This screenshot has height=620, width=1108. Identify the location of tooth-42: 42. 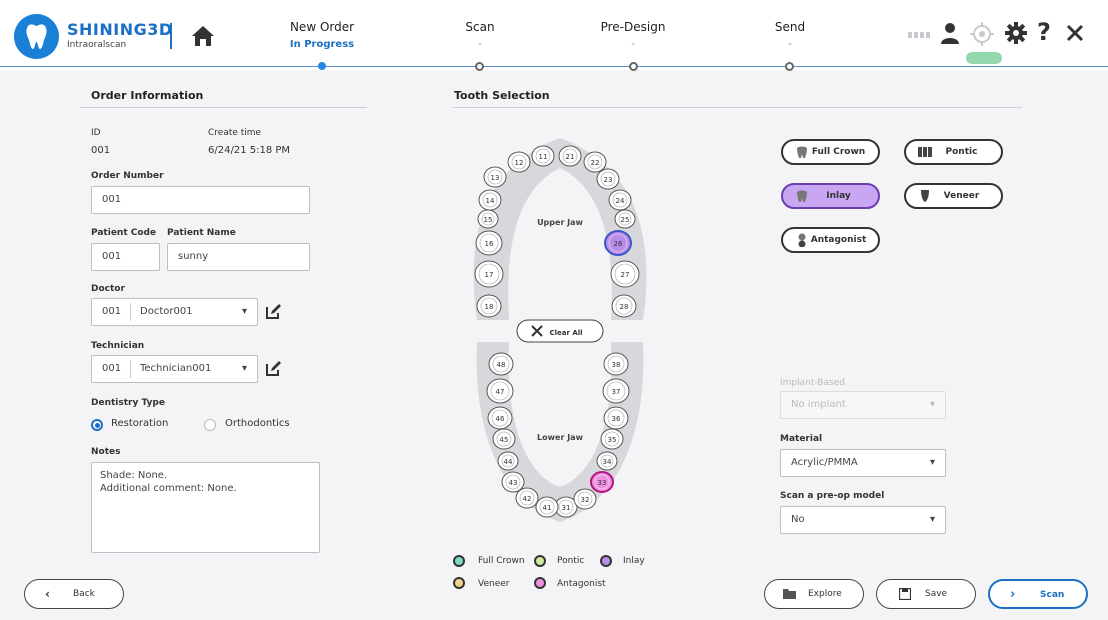
(527, 498).